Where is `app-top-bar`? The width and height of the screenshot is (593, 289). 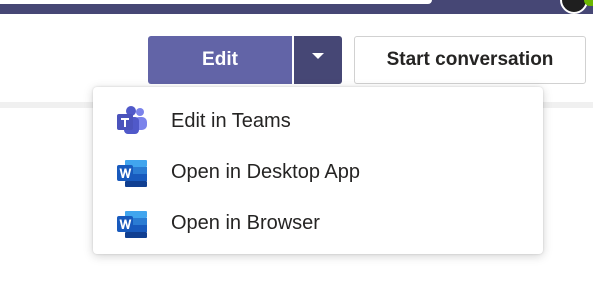
app-top-bar is located at coordinates (296, 7).